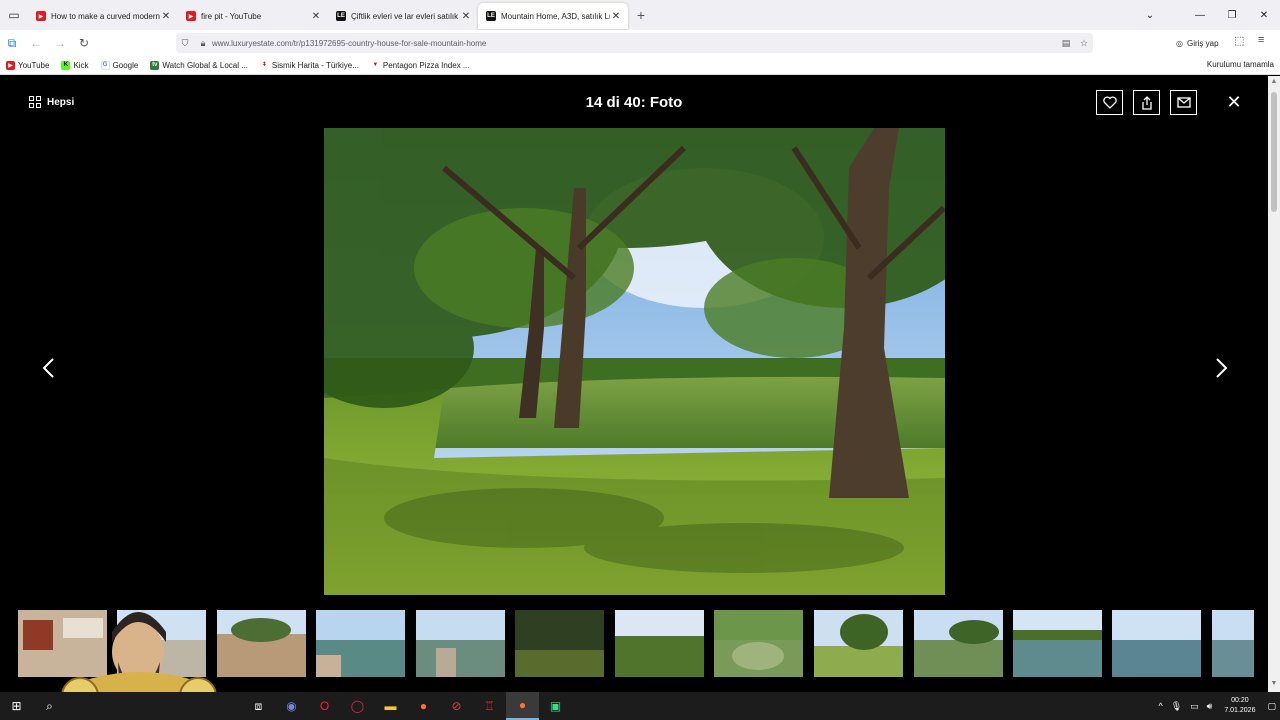 The height and width of the screenshot is (720, 1280). What do you see at coordinates (12, 43) in the screenshot?
I see `sidebar-icon: ⧉` at bounding box center [12, 43].